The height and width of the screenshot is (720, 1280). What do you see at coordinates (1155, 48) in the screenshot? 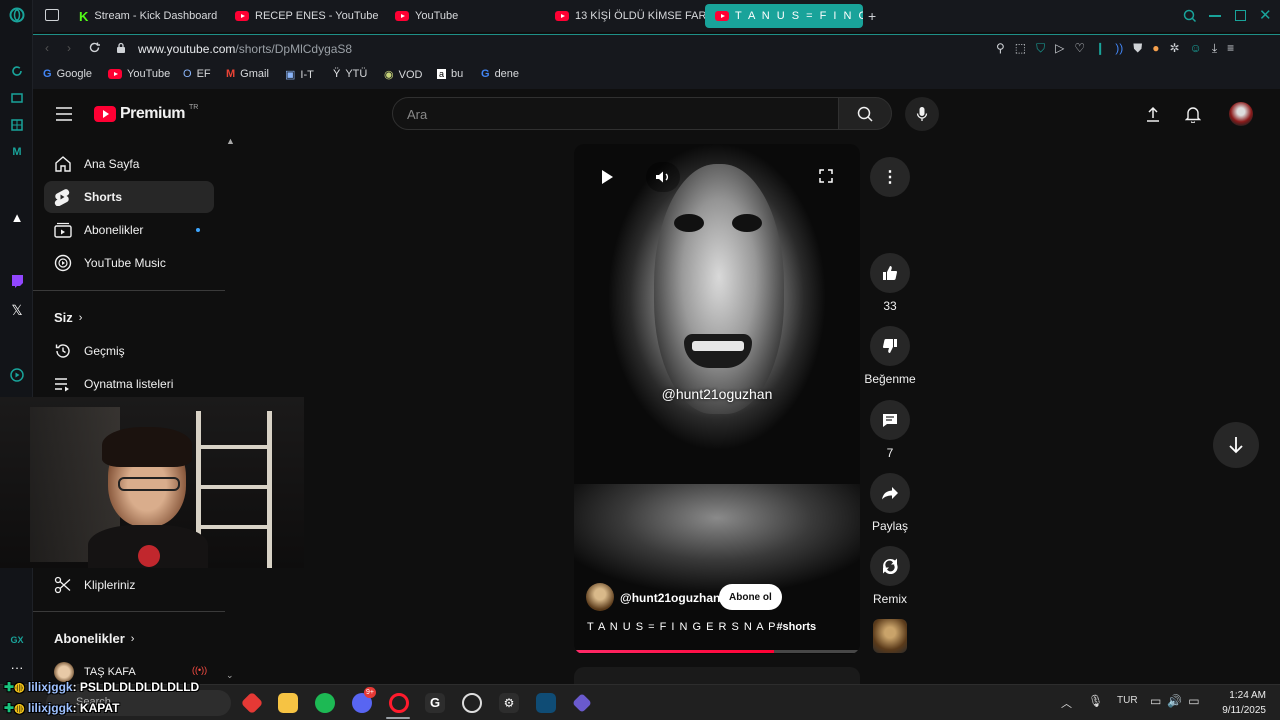
I see `extension-face-icon: ●` at bounding box center [1155, 48].